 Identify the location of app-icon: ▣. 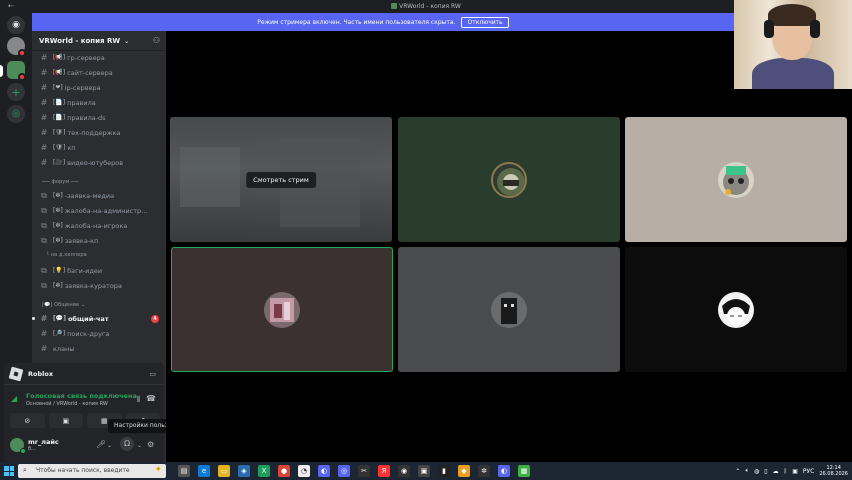
(424, 471).